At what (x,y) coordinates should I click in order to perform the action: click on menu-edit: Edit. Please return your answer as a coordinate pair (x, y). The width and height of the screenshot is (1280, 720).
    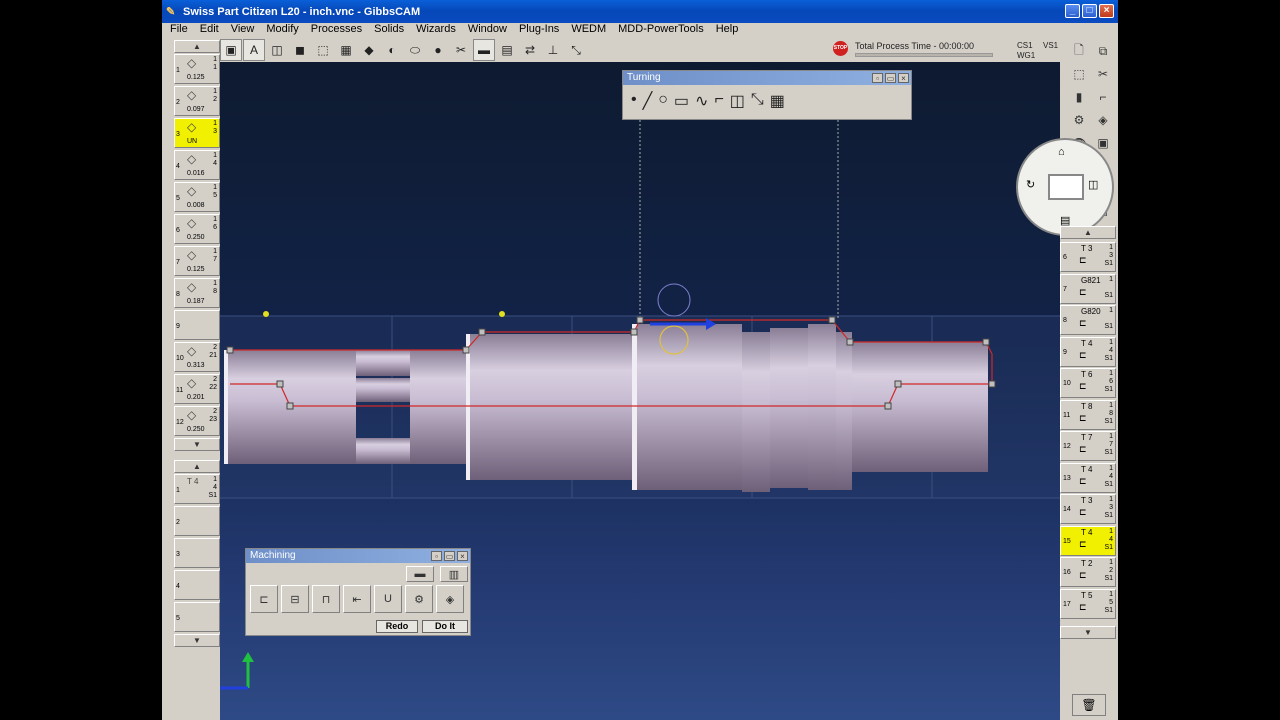
    Looking at the image, I should click on (209, 29).